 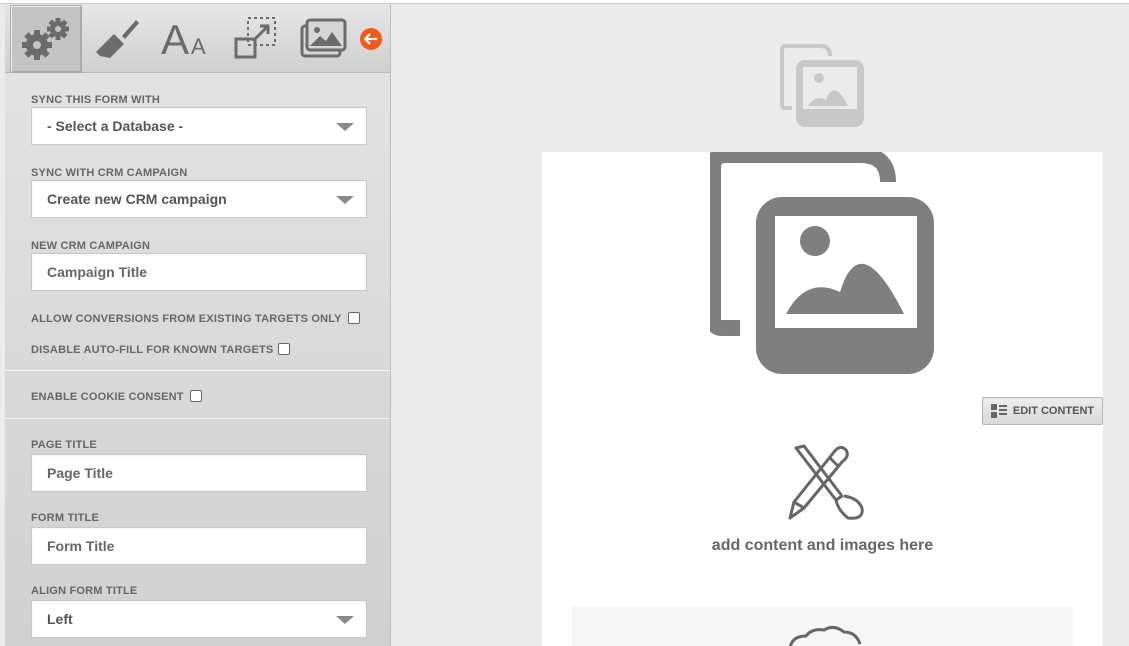 I want to click on campaign-title-input, so click(x=199, y=272).